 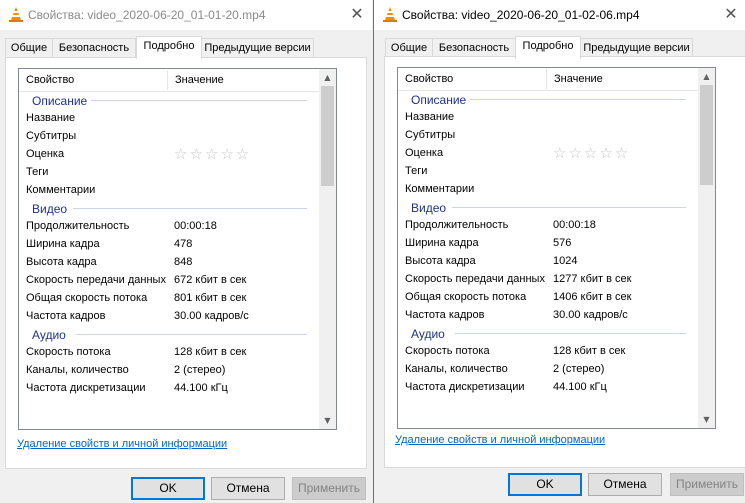 What do you see at coordinates (68, 352) in the screenshot?
I see `property-name: Скорость потока` at bounding box center [68, 352].